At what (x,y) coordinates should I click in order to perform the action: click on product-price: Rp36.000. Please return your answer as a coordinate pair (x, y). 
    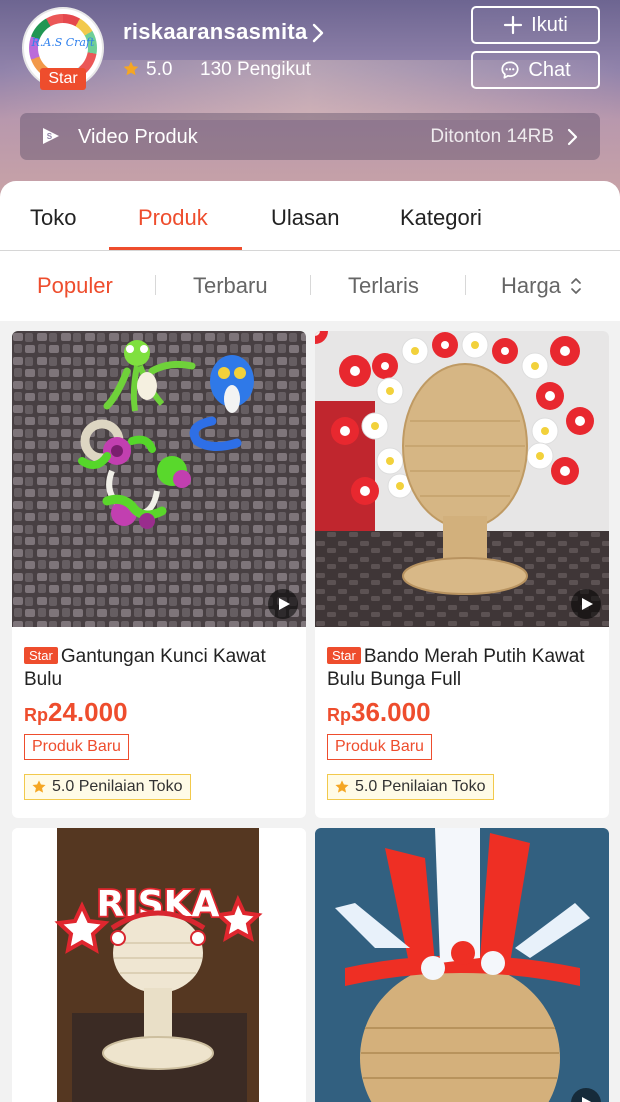
    Looking at the image, I should click on (379, 712).